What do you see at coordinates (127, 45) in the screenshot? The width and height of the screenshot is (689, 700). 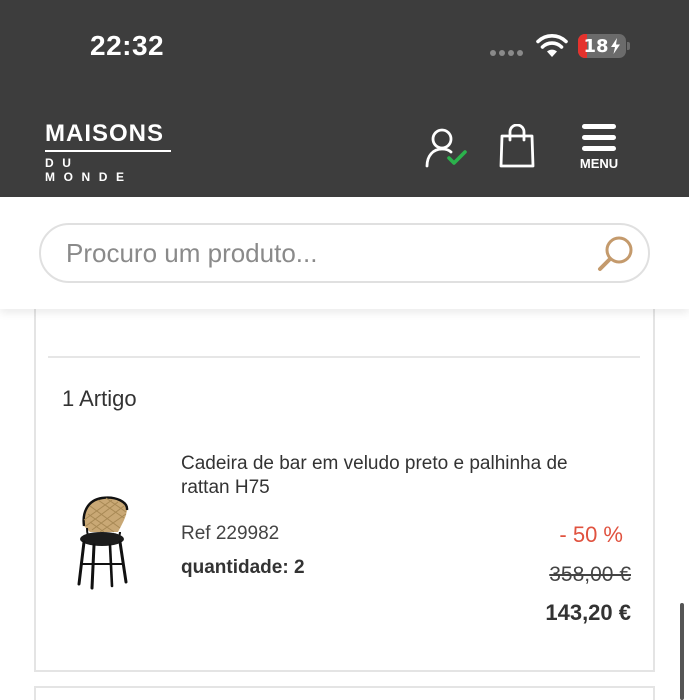 I see `status-time: 22:32` at bounding box center [127, 45].